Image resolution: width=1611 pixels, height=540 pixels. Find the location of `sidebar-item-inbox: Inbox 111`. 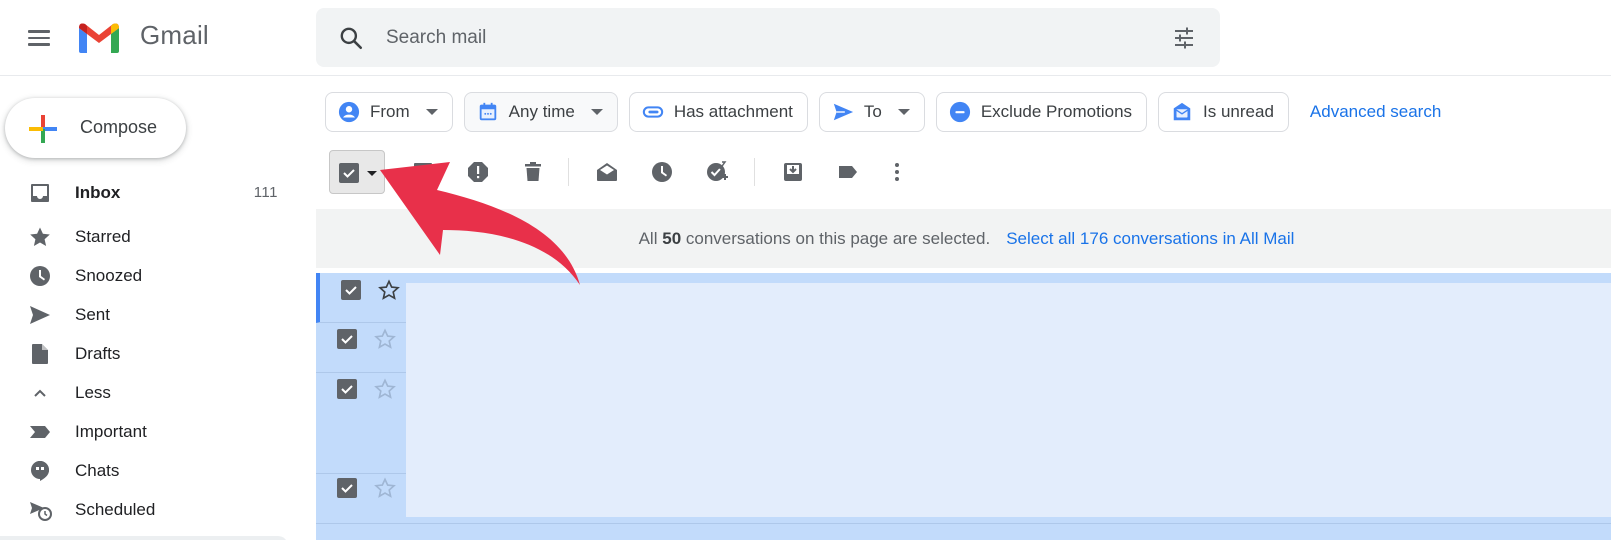

sidebar-item-inbox: Inbox 111 is located at coordinates (150, 192).